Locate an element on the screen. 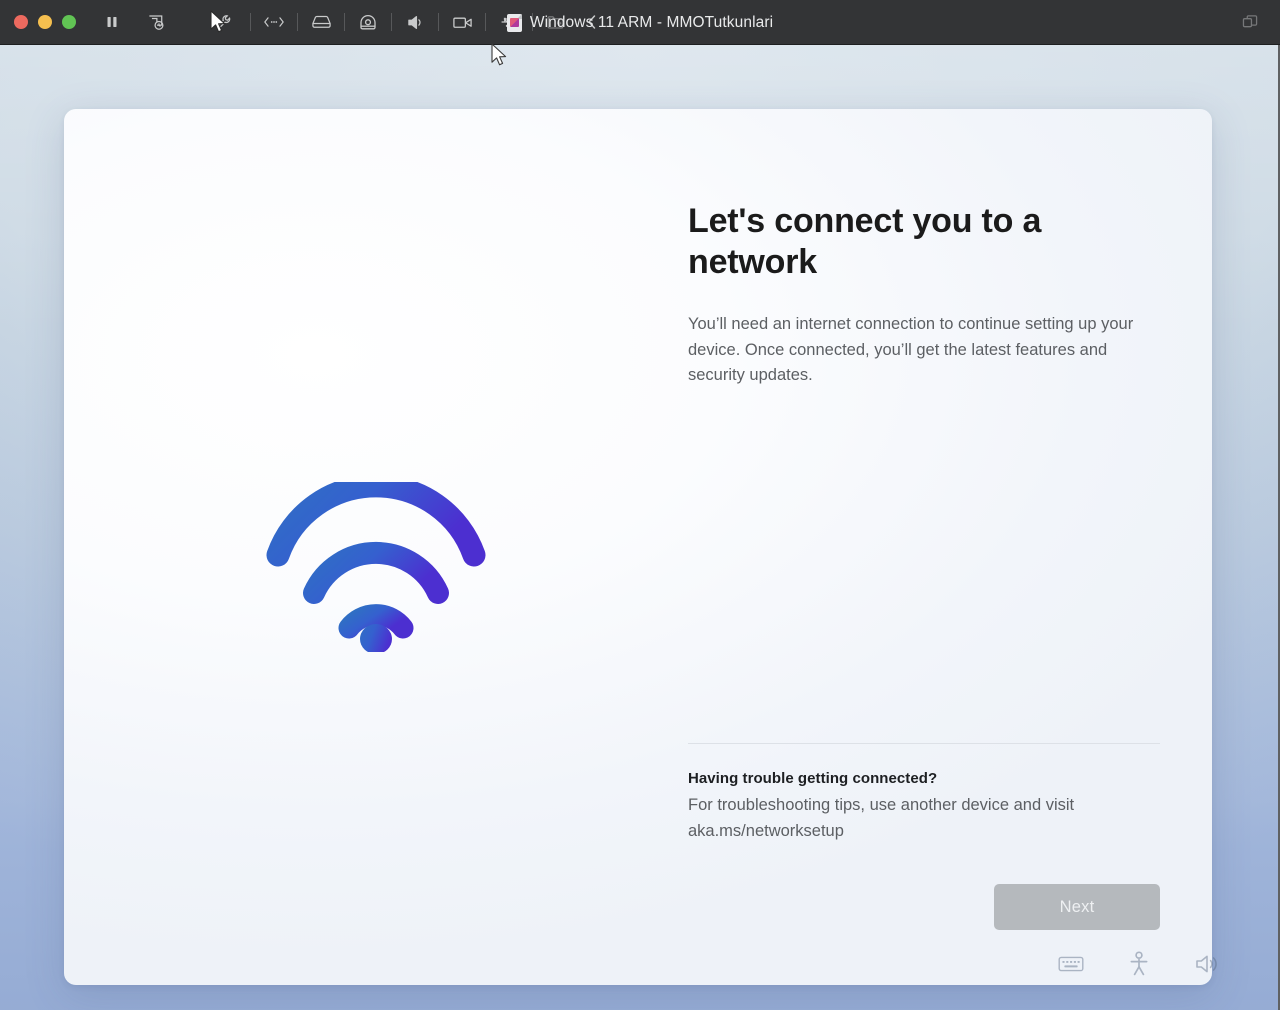  vm-toolbar-right is located at coordinates (1250, 22).